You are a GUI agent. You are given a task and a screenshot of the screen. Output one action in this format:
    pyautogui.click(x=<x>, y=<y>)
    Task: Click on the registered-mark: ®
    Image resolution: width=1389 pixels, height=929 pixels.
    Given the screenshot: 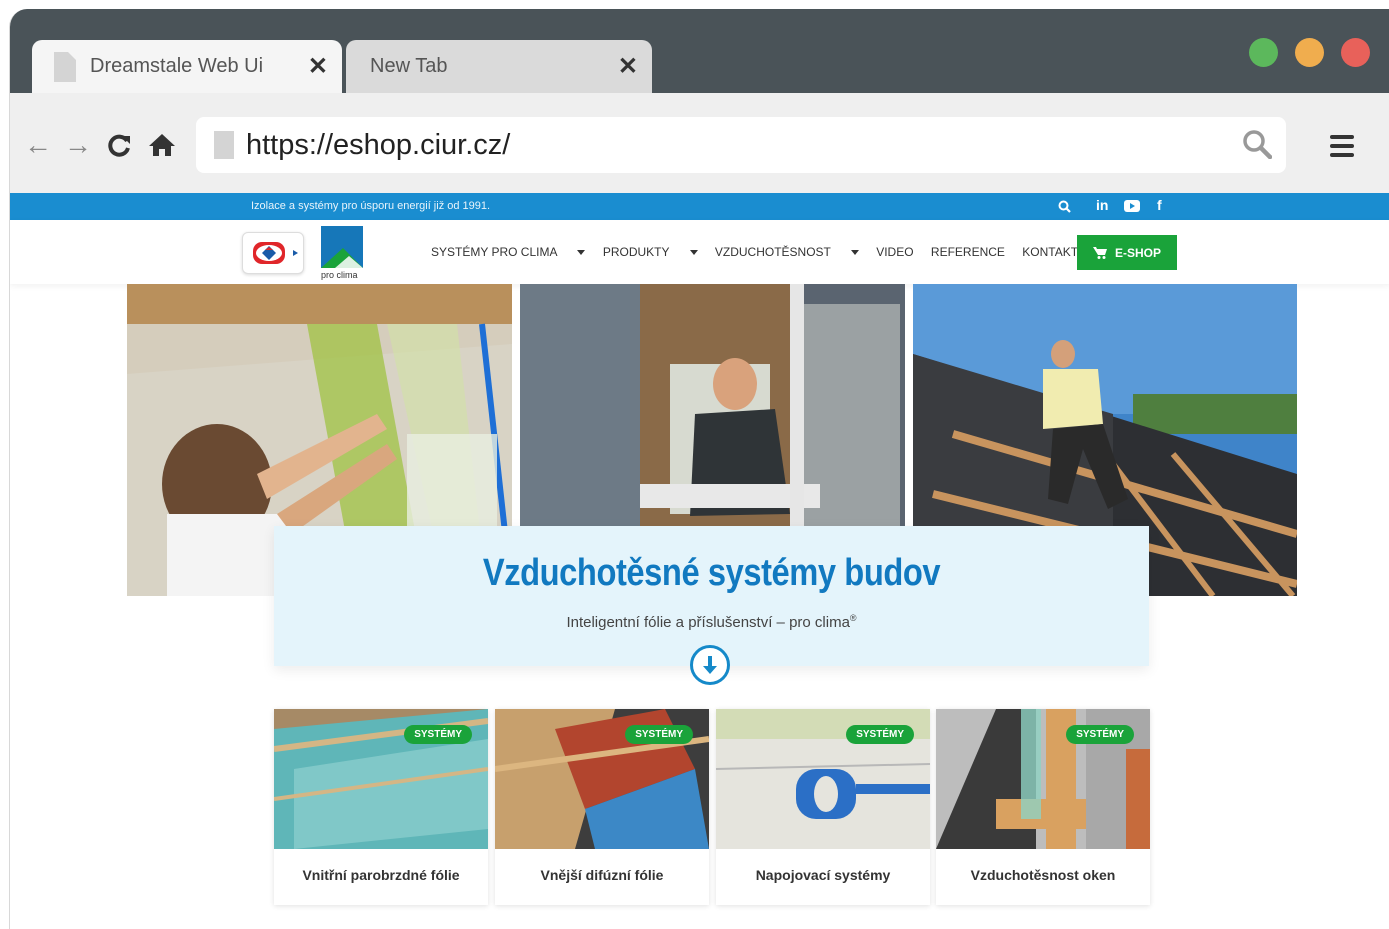 What is the action you would take?
    pyautogui.click(x=853, y=618)
    